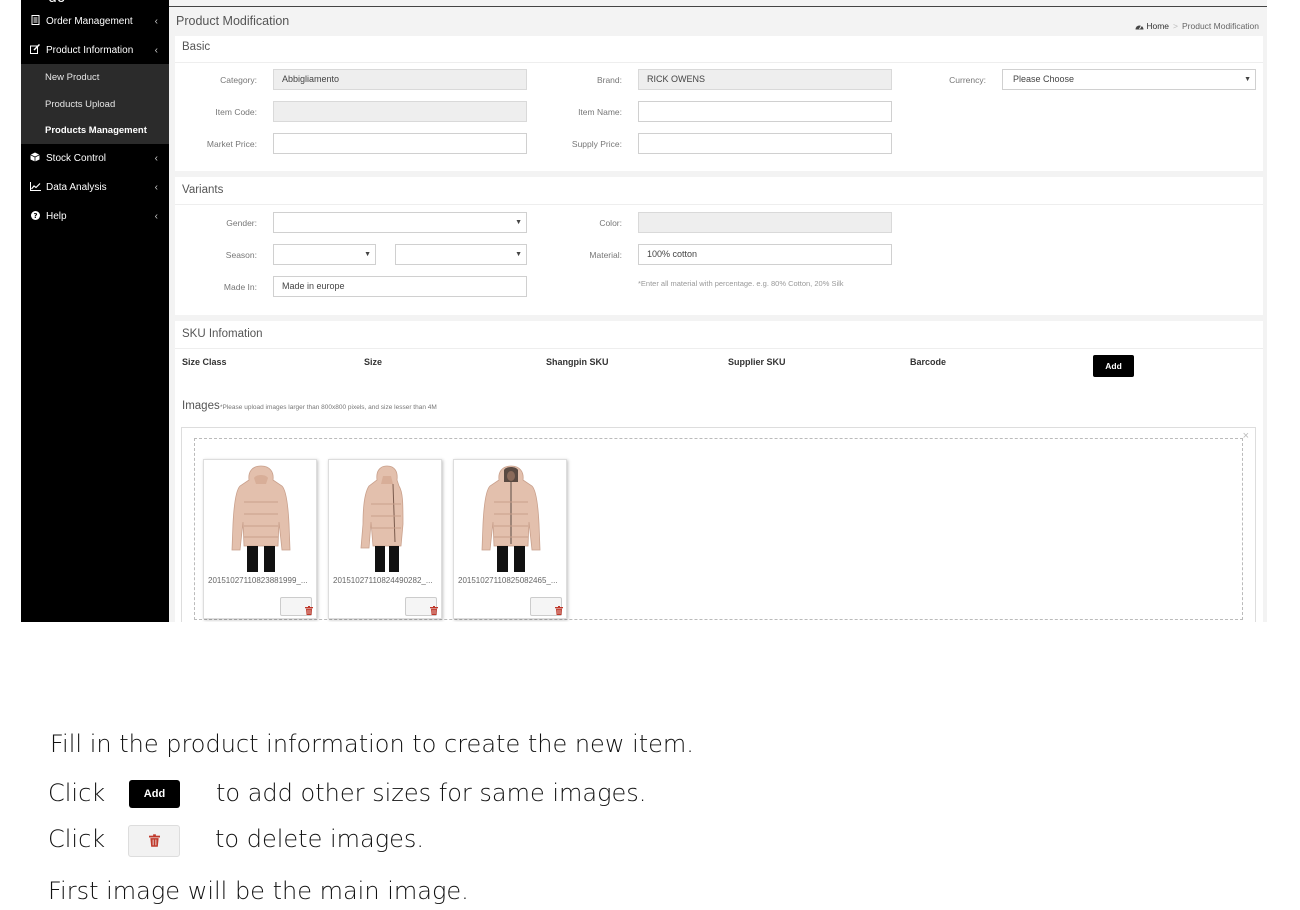  What do you see at coordinates (1044, 79) in the screenshot?
I see `currency-select-value: Please Choose` at bounding box center [1044, 79].